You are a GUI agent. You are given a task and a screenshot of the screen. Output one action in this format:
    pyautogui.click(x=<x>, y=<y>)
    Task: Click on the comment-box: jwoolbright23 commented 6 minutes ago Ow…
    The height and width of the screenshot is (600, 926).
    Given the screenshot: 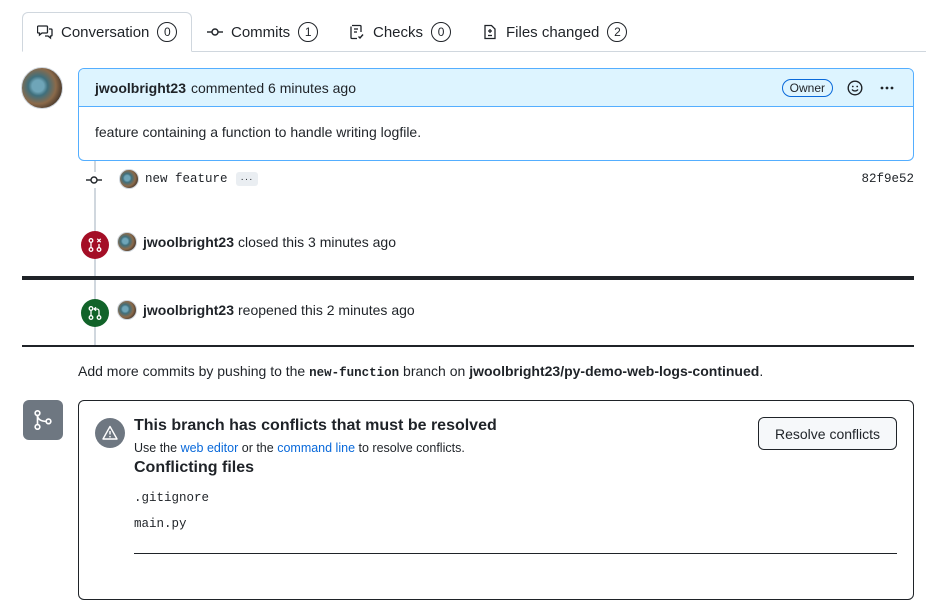 What is the action you would take?
    pyautogui.click(x=496, y=114)
    